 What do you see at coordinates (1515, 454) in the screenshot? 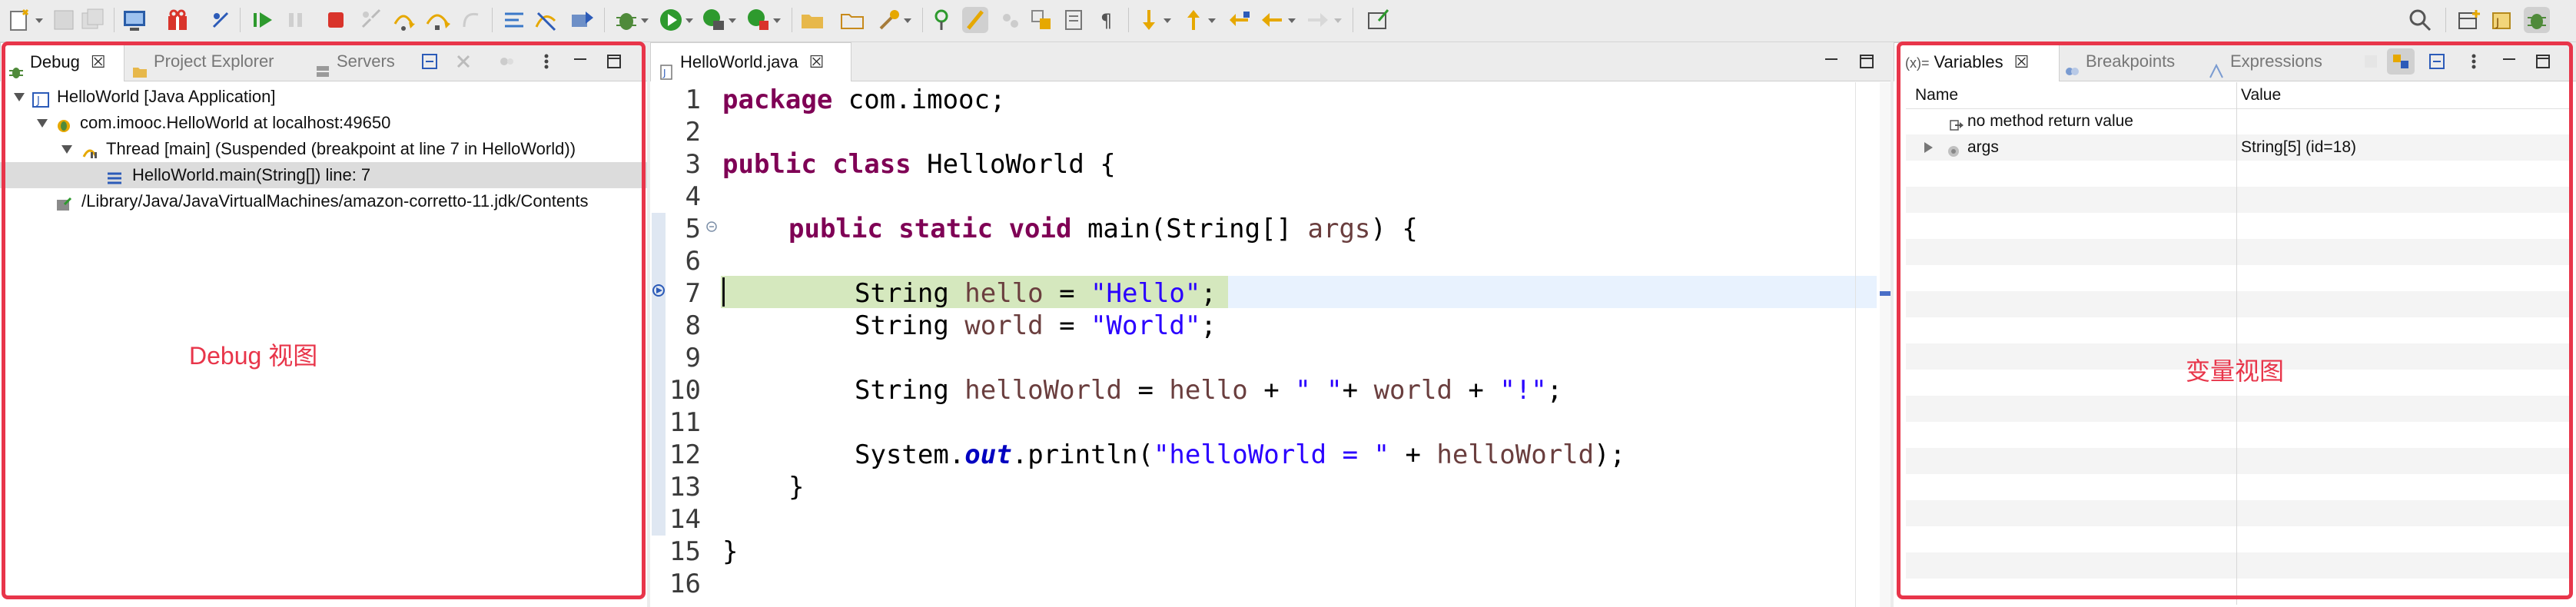
I see `variable-token: helloWorld` at bounding box center [1515, 454].